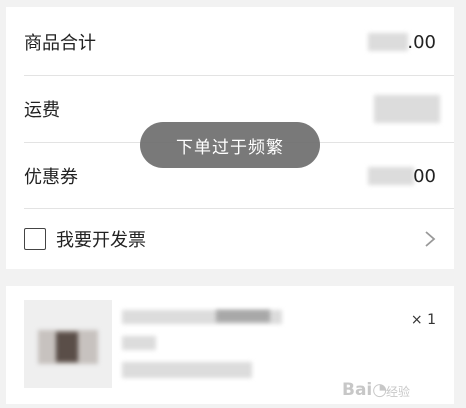 This screenshot has height=408, width=466. I want to click on product-spec-redacted, so click(139, 343).